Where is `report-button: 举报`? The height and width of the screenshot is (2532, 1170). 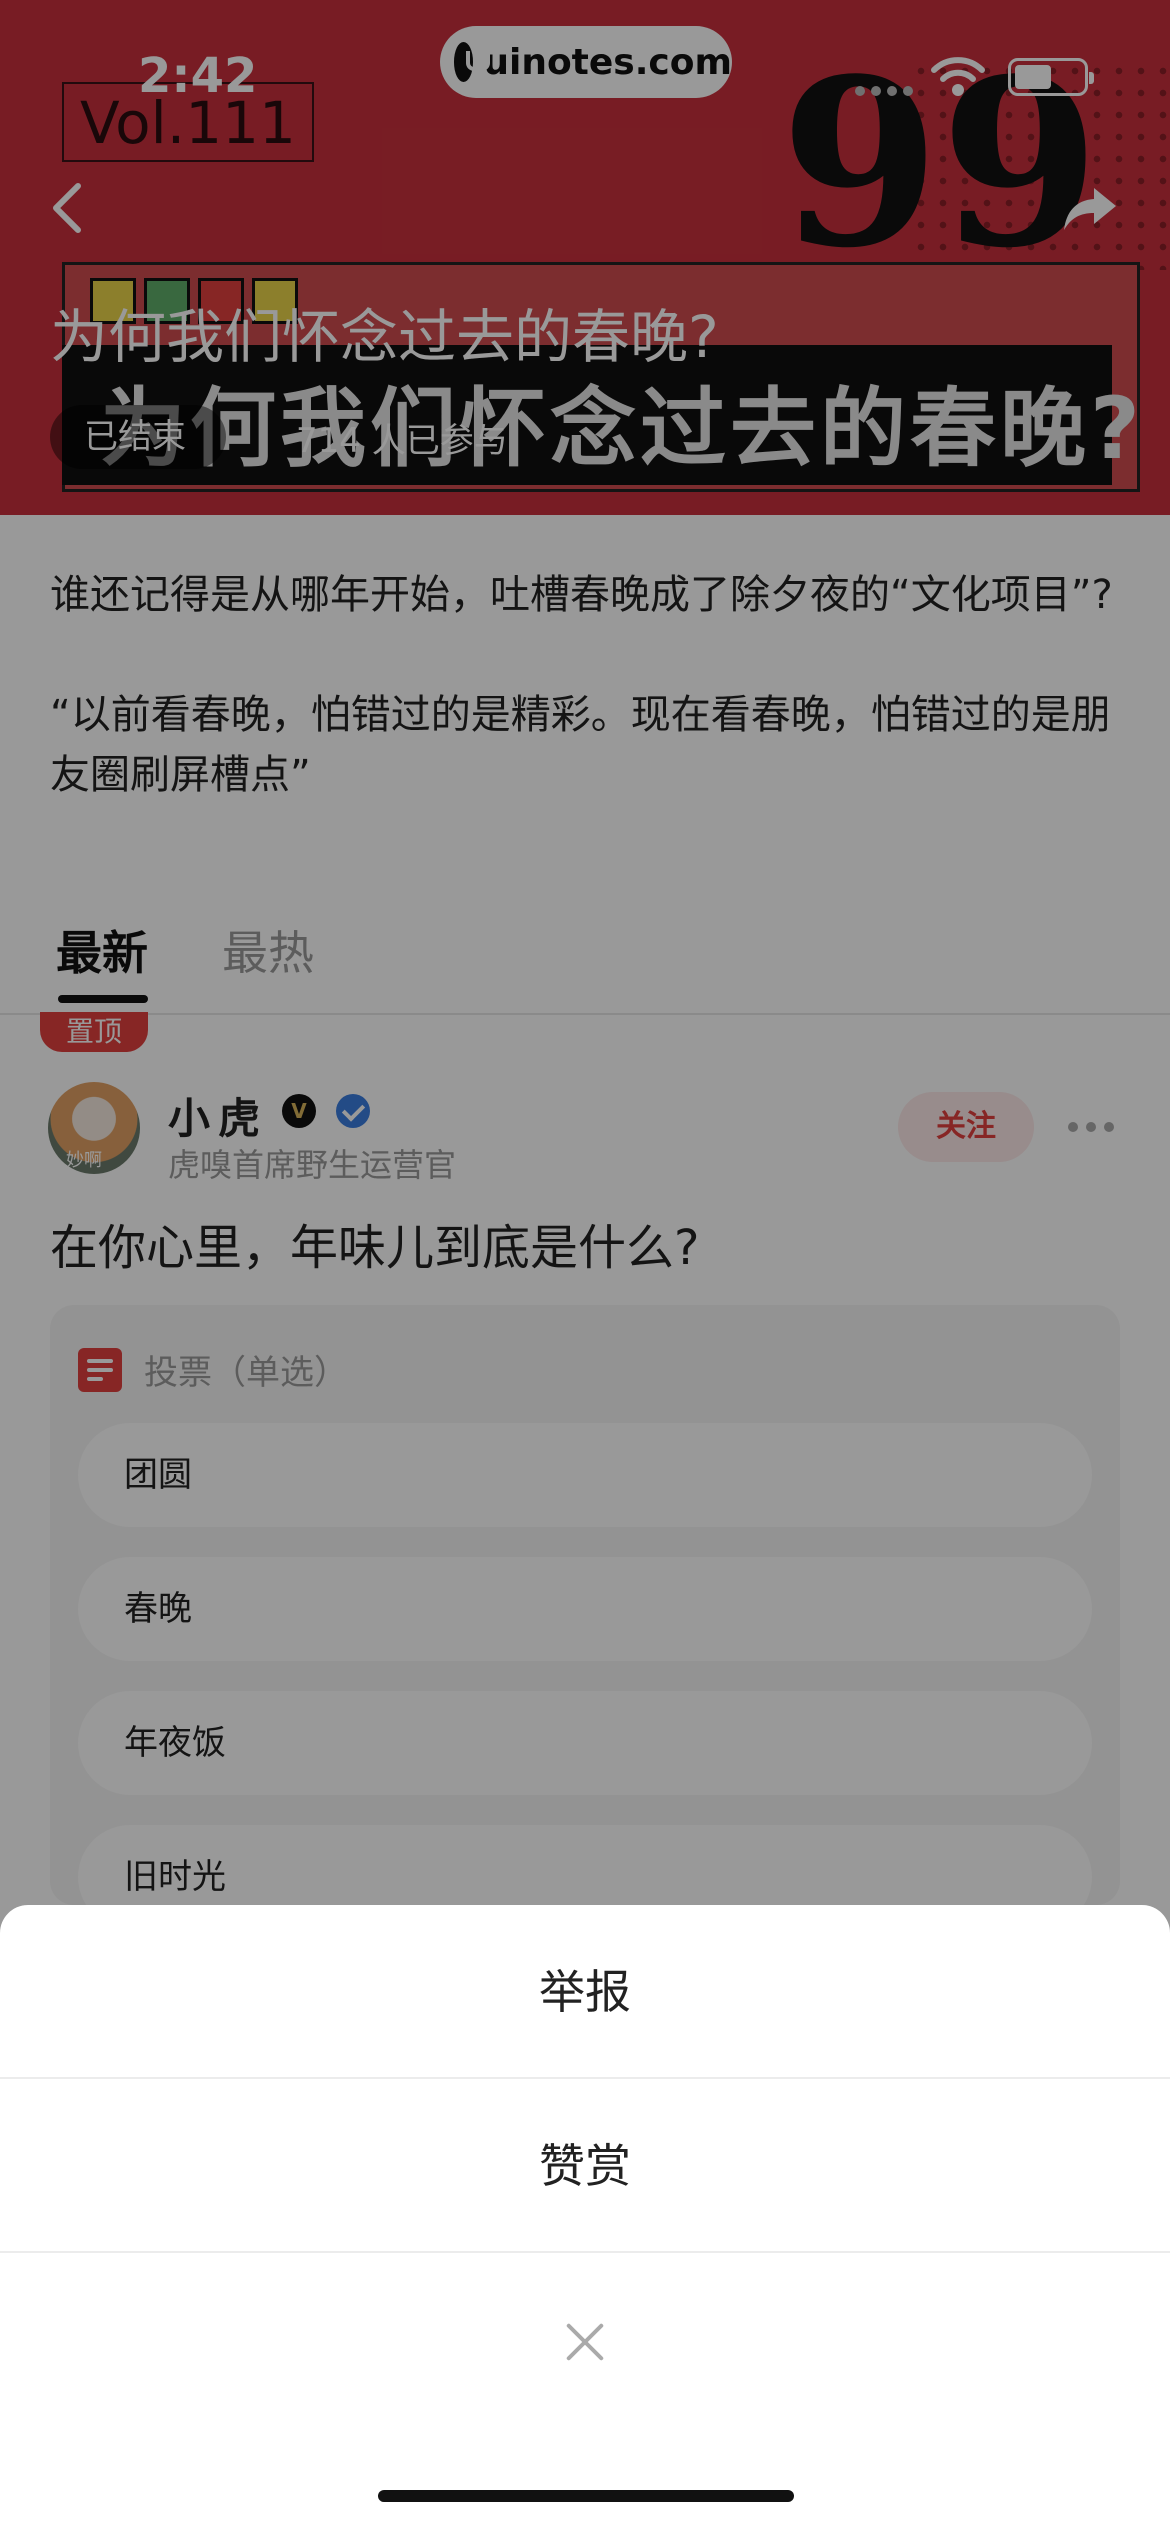
report-button: 举报 is located at coordinates (585, 1992).